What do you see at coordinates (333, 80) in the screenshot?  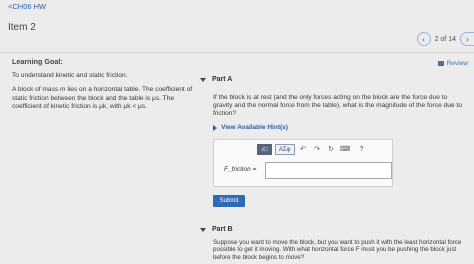 I see `part-a-header: Part A` at bounding box center [333, 80].